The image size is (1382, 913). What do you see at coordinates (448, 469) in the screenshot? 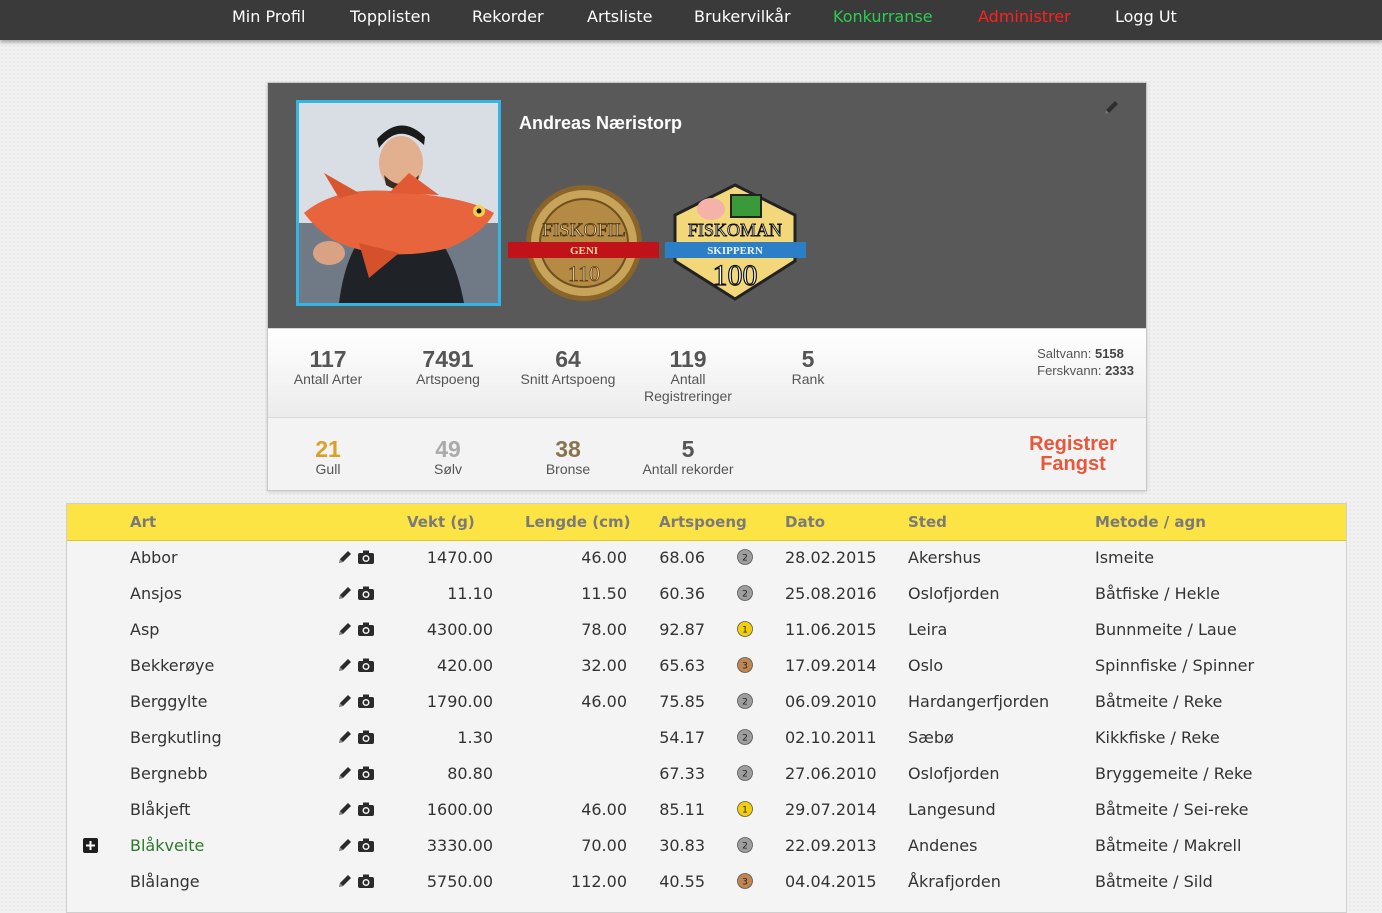
I see `medal-label: Sølv` at bounding box center [448, 469].